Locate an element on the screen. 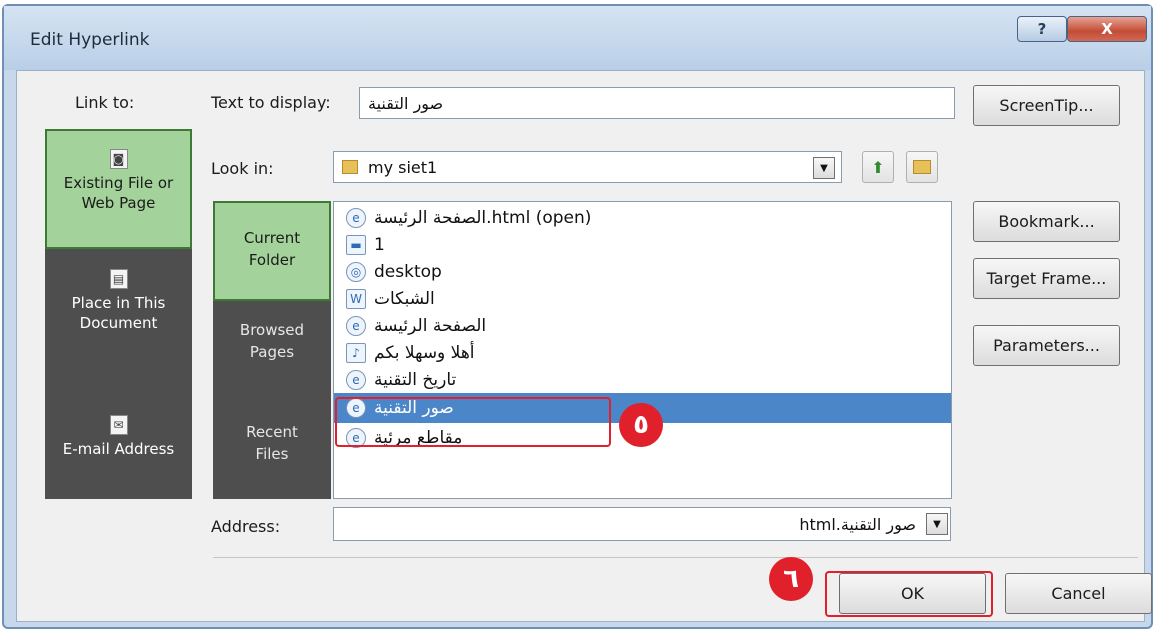  place-current-folder: Current Folder is located at coordinates (272, 251).